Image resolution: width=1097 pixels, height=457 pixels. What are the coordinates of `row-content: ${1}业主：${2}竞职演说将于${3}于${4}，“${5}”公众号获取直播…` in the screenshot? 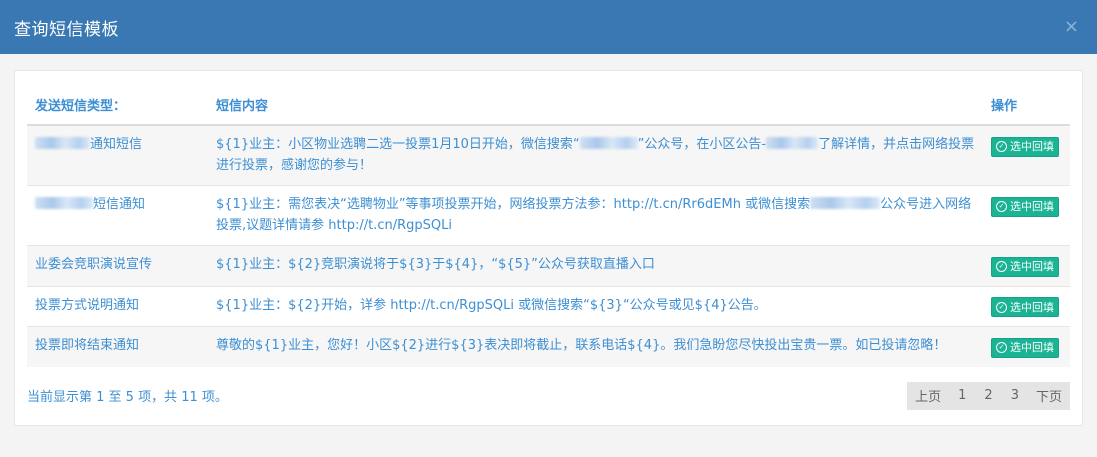 It's located at (595, 265).